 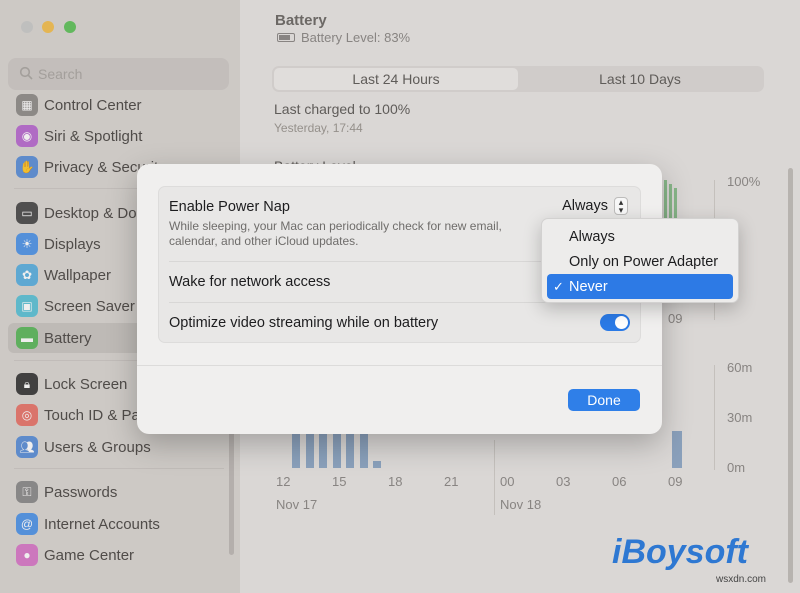 What do you see at coordinates (640, 236) in the screenshot?
I see `menu-item-always: Always` at bounding box center [640, 236].